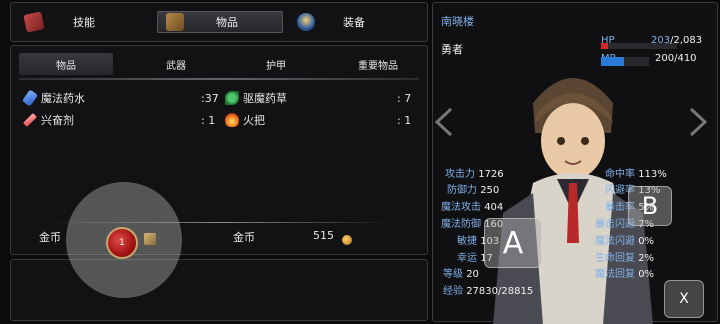 This screenshot has width=720, height=324. I want to click on item-row-magic-potion: 魔法药水, so click(53, 98).